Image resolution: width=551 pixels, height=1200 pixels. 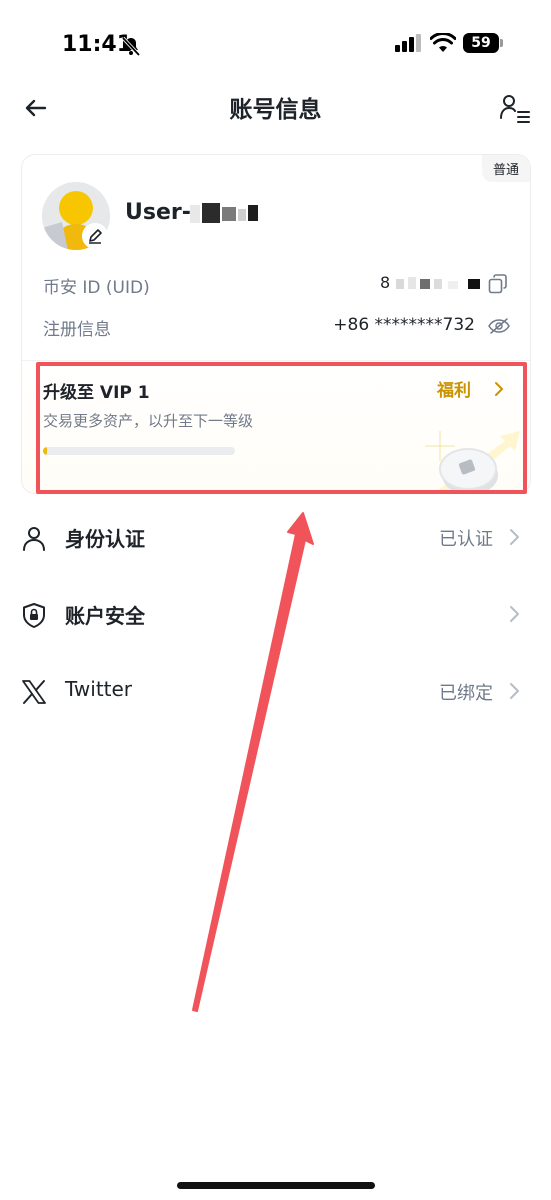 What do you see at coordinates (131, 46) in the screenshot?
I see `bell-muted-icon` at bounding box center [131, 46].